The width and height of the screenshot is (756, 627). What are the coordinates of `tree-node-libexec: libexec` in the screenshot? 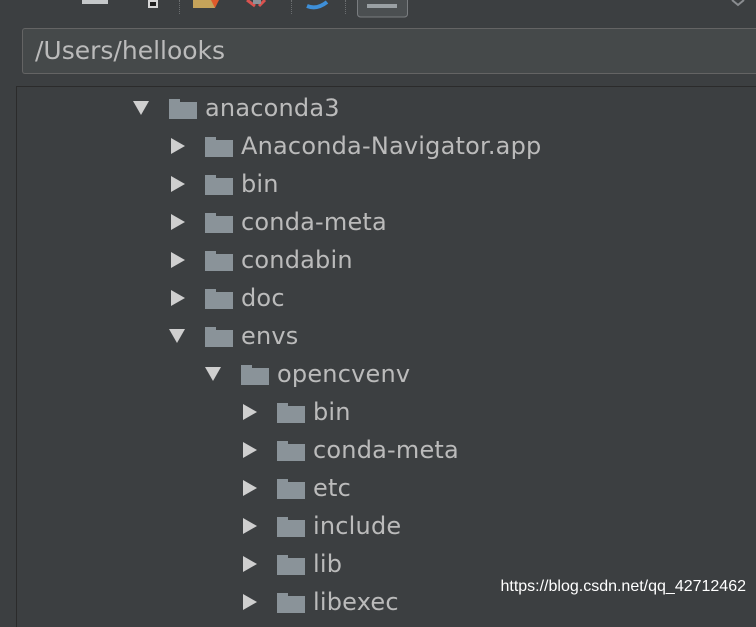 It's located at (320, 602).